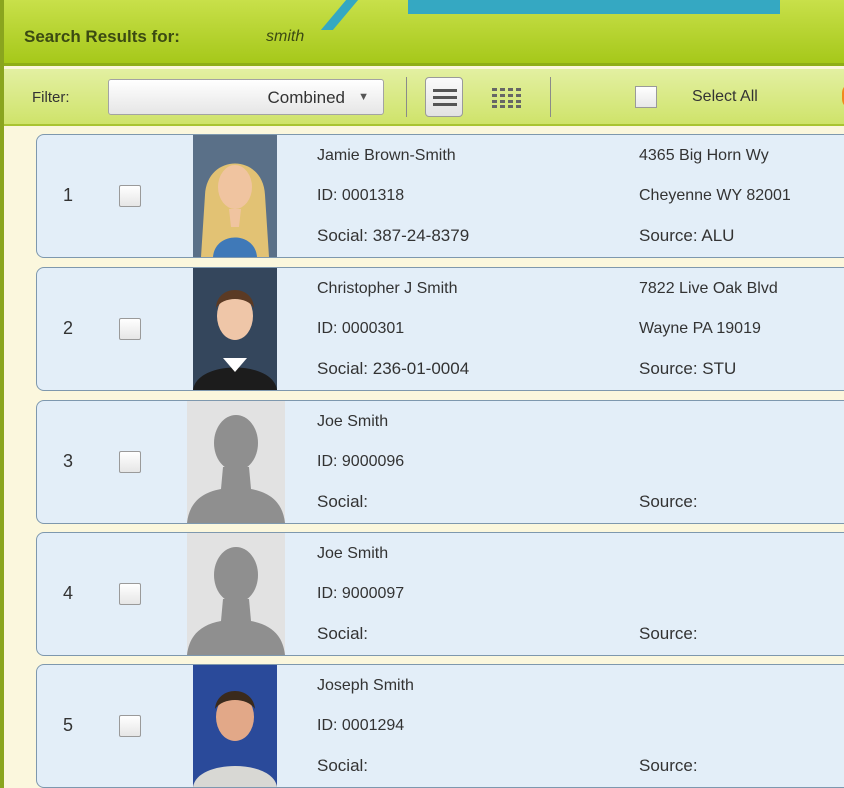 The height and width of the screenshot is (788, 844). Describe the element at coordinates (704, 155) in the screenshot. I see `result-address: 4365 Big Horn Wy` at that location.